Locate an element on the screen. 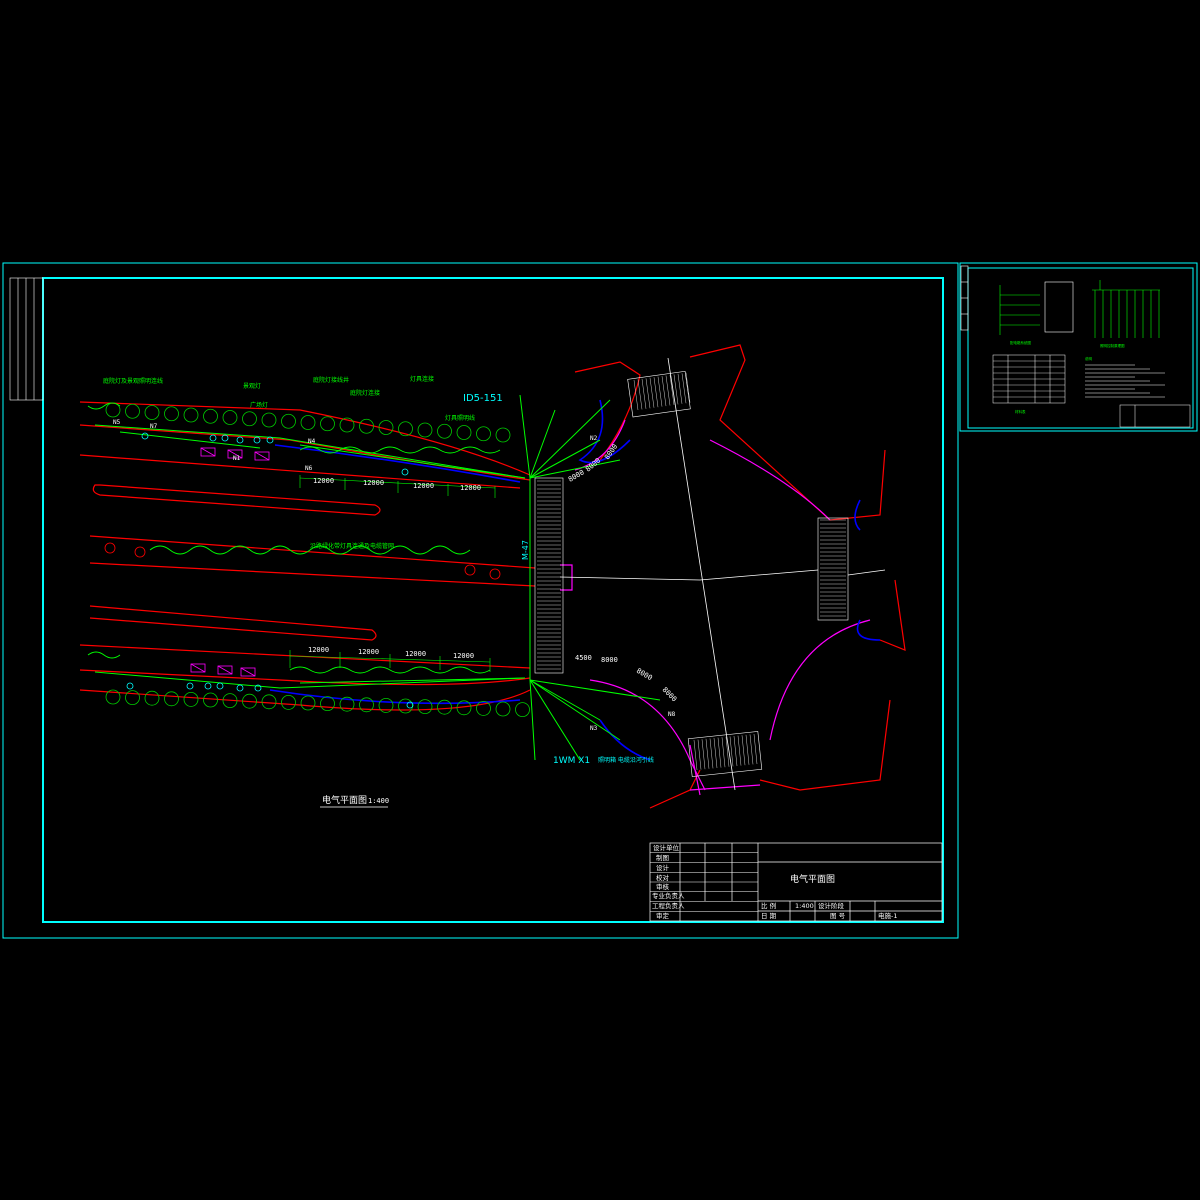 The width and height of the screenshot is (1200, 1200). tb-row-2: 设计 is located at coordinates (663, 867).